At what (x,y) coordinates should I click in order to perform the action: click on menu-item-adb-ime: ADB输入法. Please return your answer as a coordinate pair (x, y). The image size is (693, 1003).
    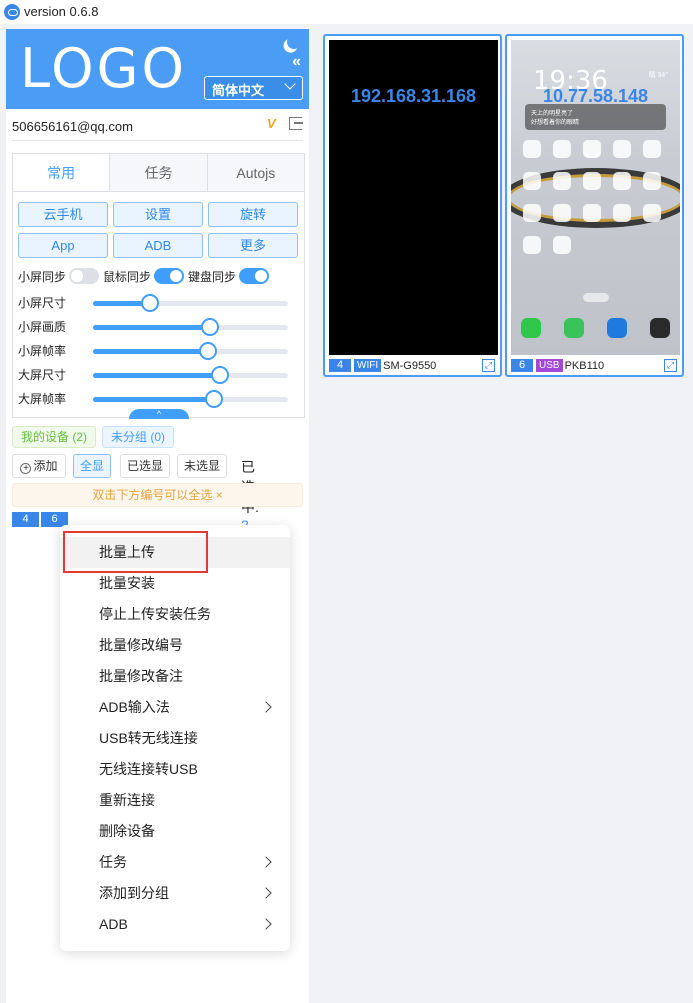
    Looking at the image, I should click on (175, 707).